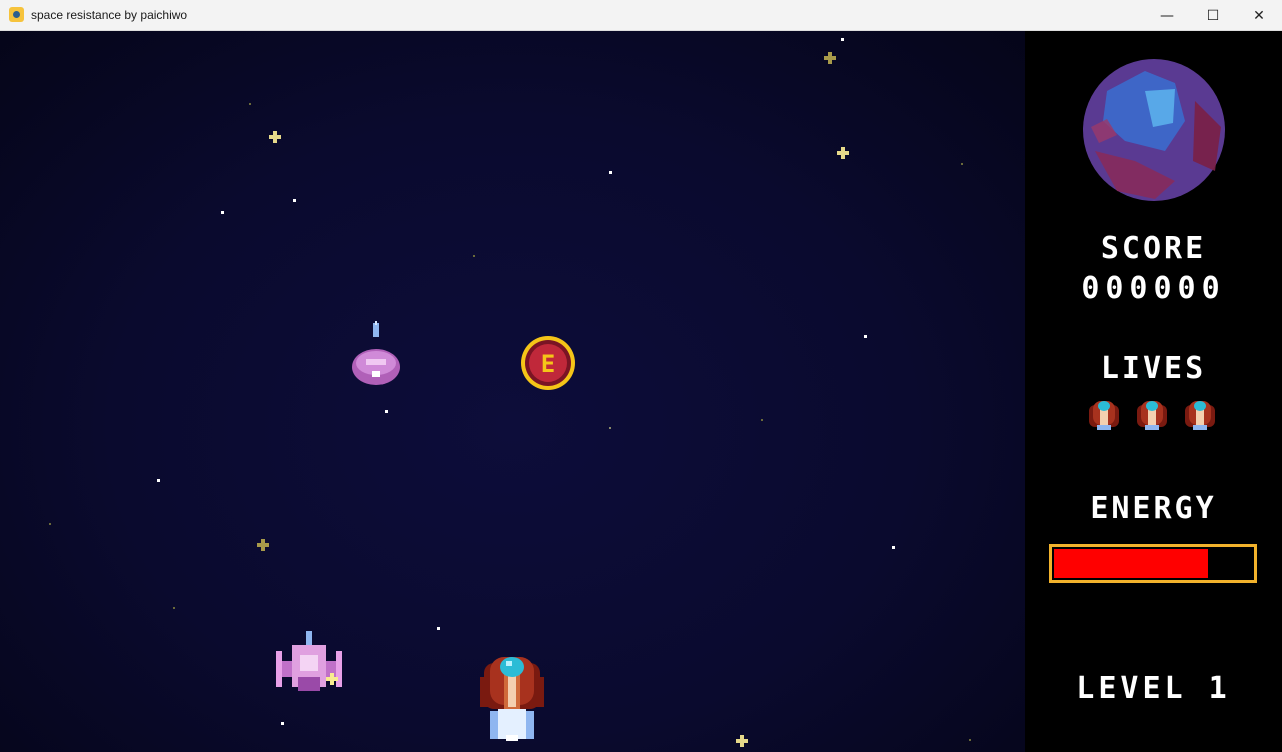  What do you see at coordinates (109, 15) in the screenshot?
I see `window-title: space resistance by paichiwo` at bounding box center [109, 15].